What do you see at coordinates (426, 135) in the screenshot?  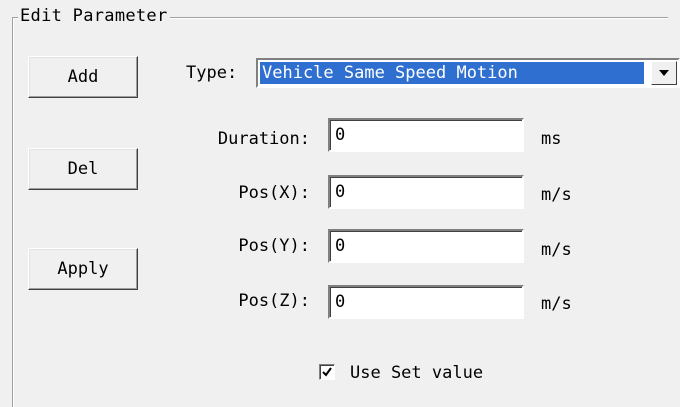 I see `duration-input` at bounding box center [426, 135].